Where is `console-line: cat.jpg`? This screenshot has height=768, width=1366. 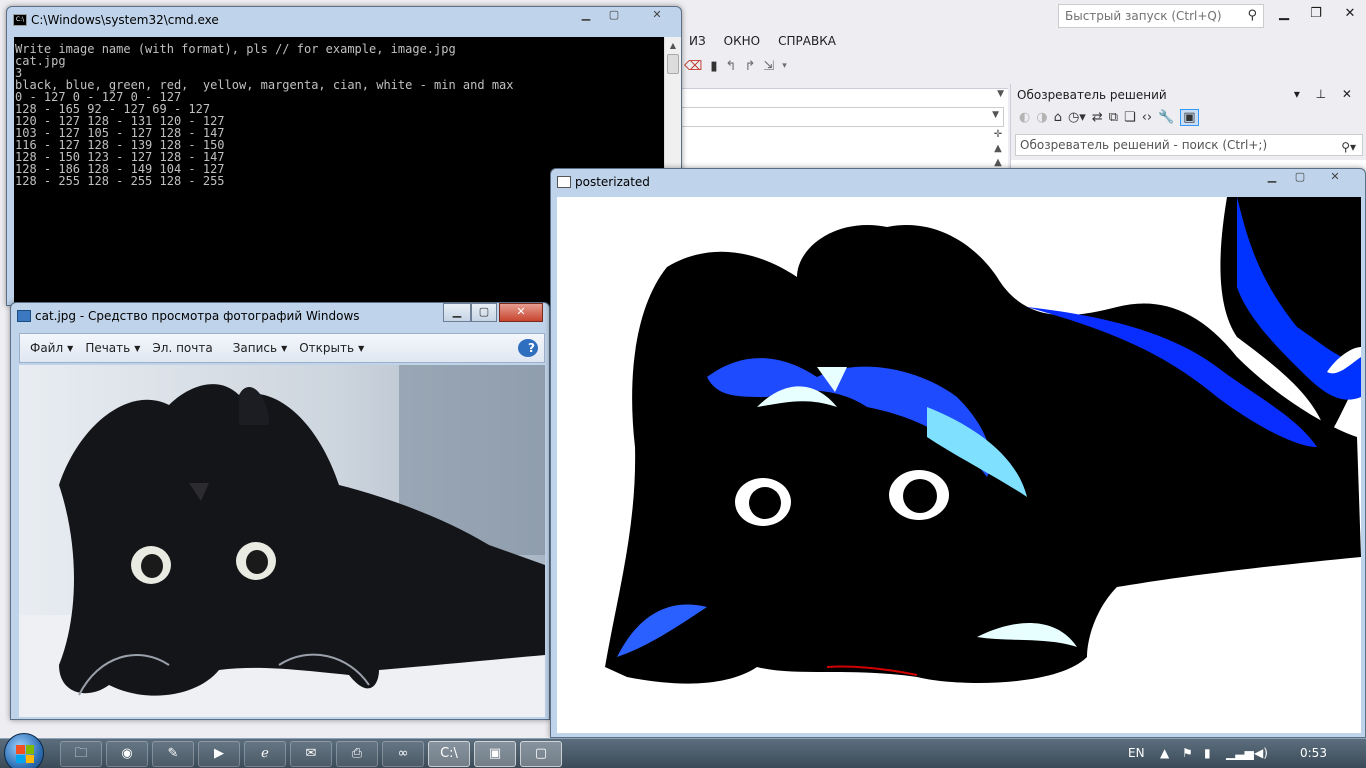 console-line: cat.jpg is located at coordinates (40, 61).